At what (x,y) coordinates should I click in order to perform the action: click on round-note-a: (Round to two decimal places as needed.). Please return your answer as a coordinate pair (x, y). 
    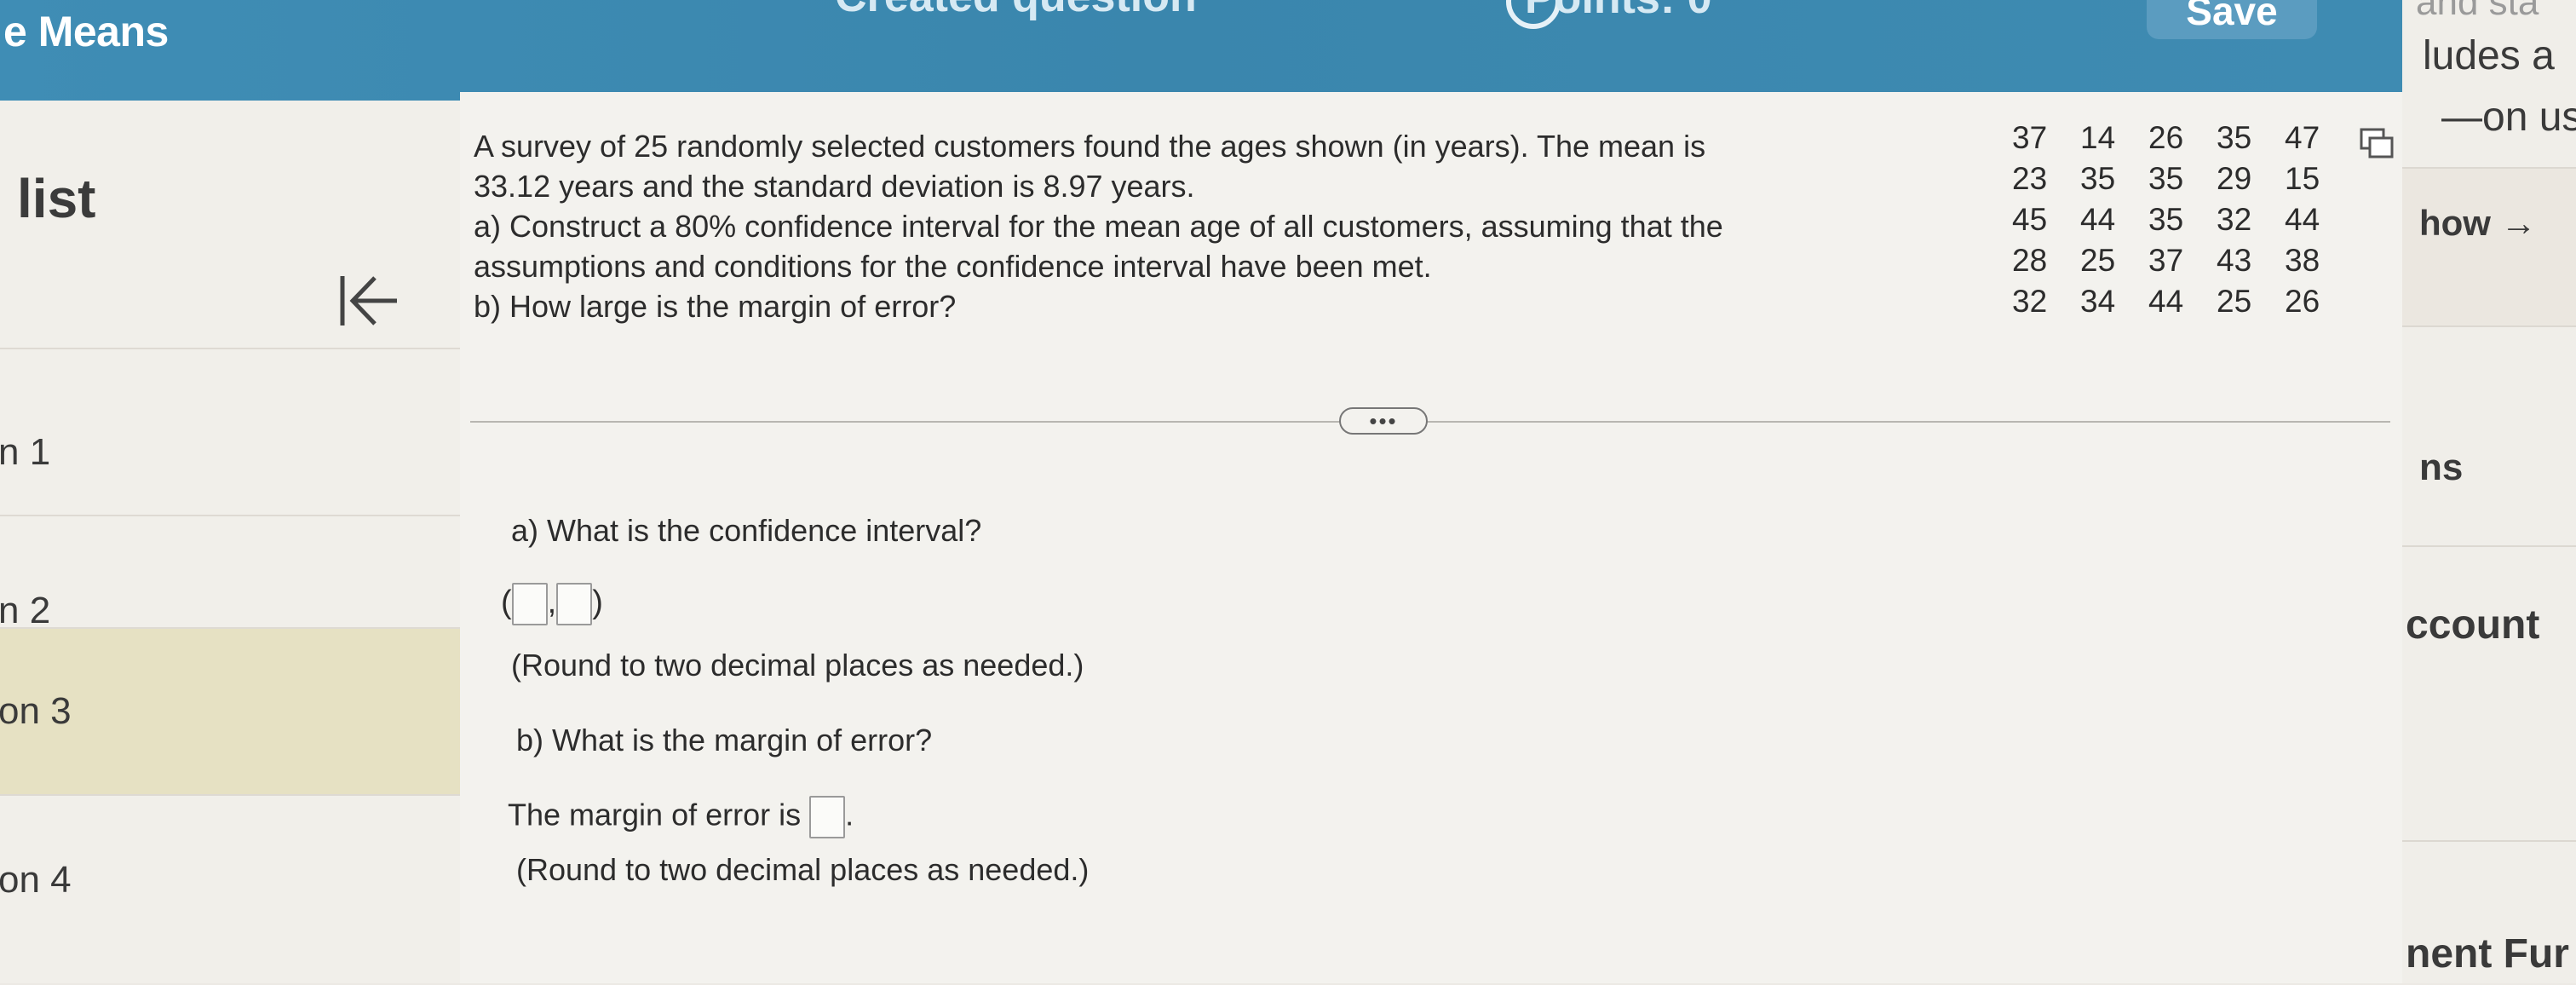
    Looking at the image, I should click on (798, 665).